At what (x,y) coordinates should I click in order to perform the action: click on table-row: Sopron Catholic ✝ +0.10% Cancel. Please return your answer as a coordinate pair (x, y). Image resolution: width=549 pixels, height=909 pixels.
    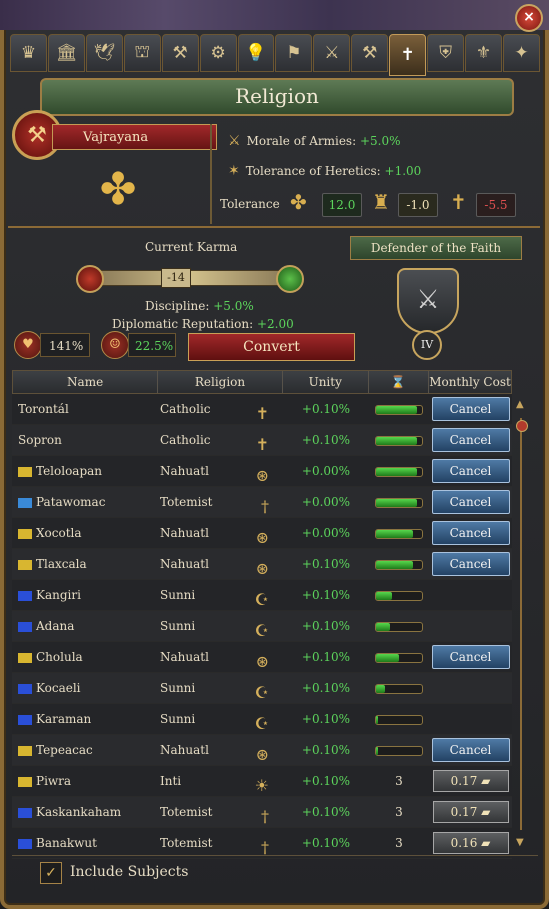
    Looking at the image, I should click on (262, 440).